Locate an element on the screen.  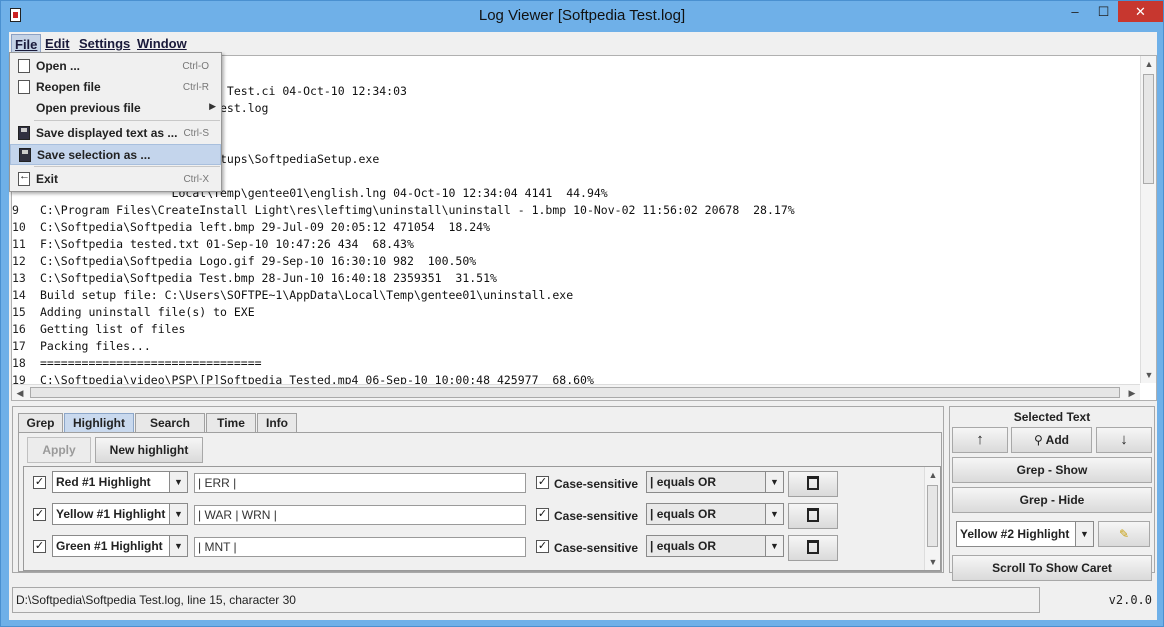
highlight-style-value: Yellow #2 Highlight is located at coordinates (1015, 534).